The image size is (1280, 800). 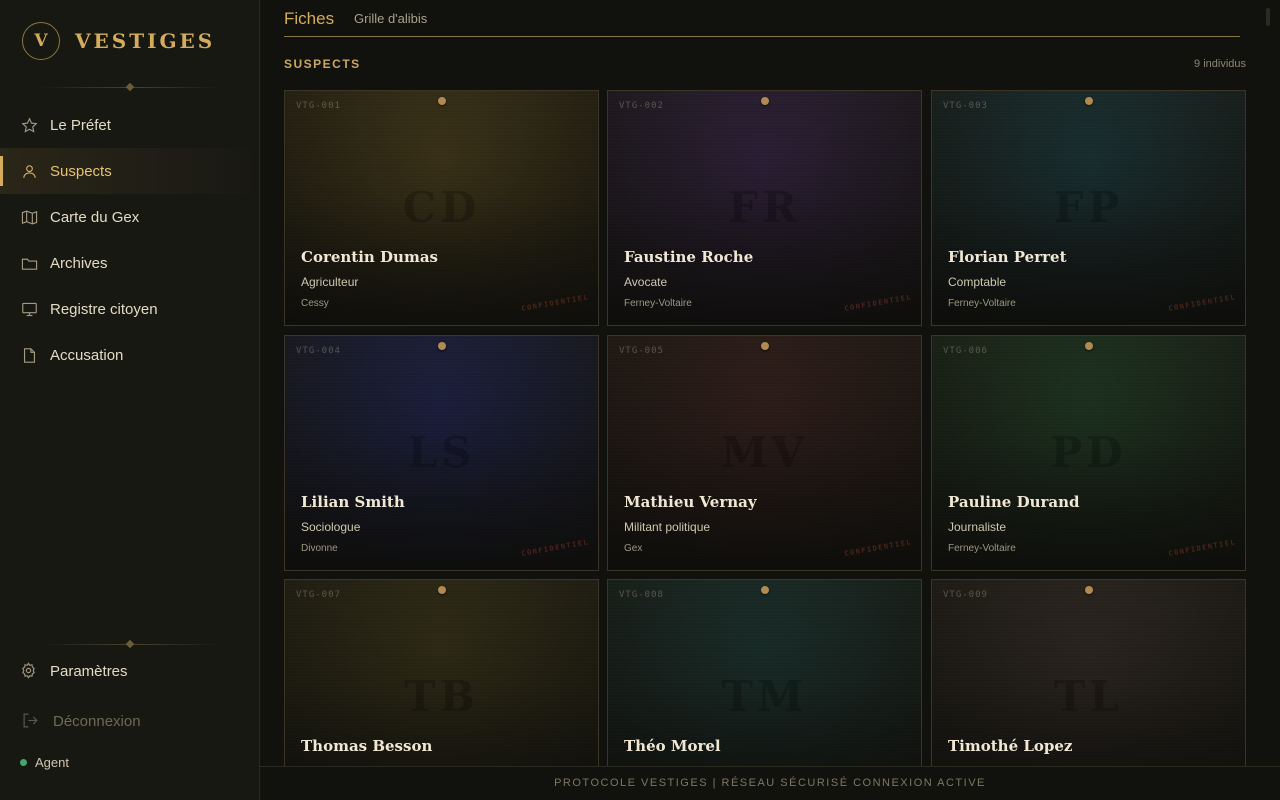 What do you see at coordinates (1010, 746) in the screenshot?
I see `suspect-name: Timothé Lopez` at bounding box center [1010, 746].